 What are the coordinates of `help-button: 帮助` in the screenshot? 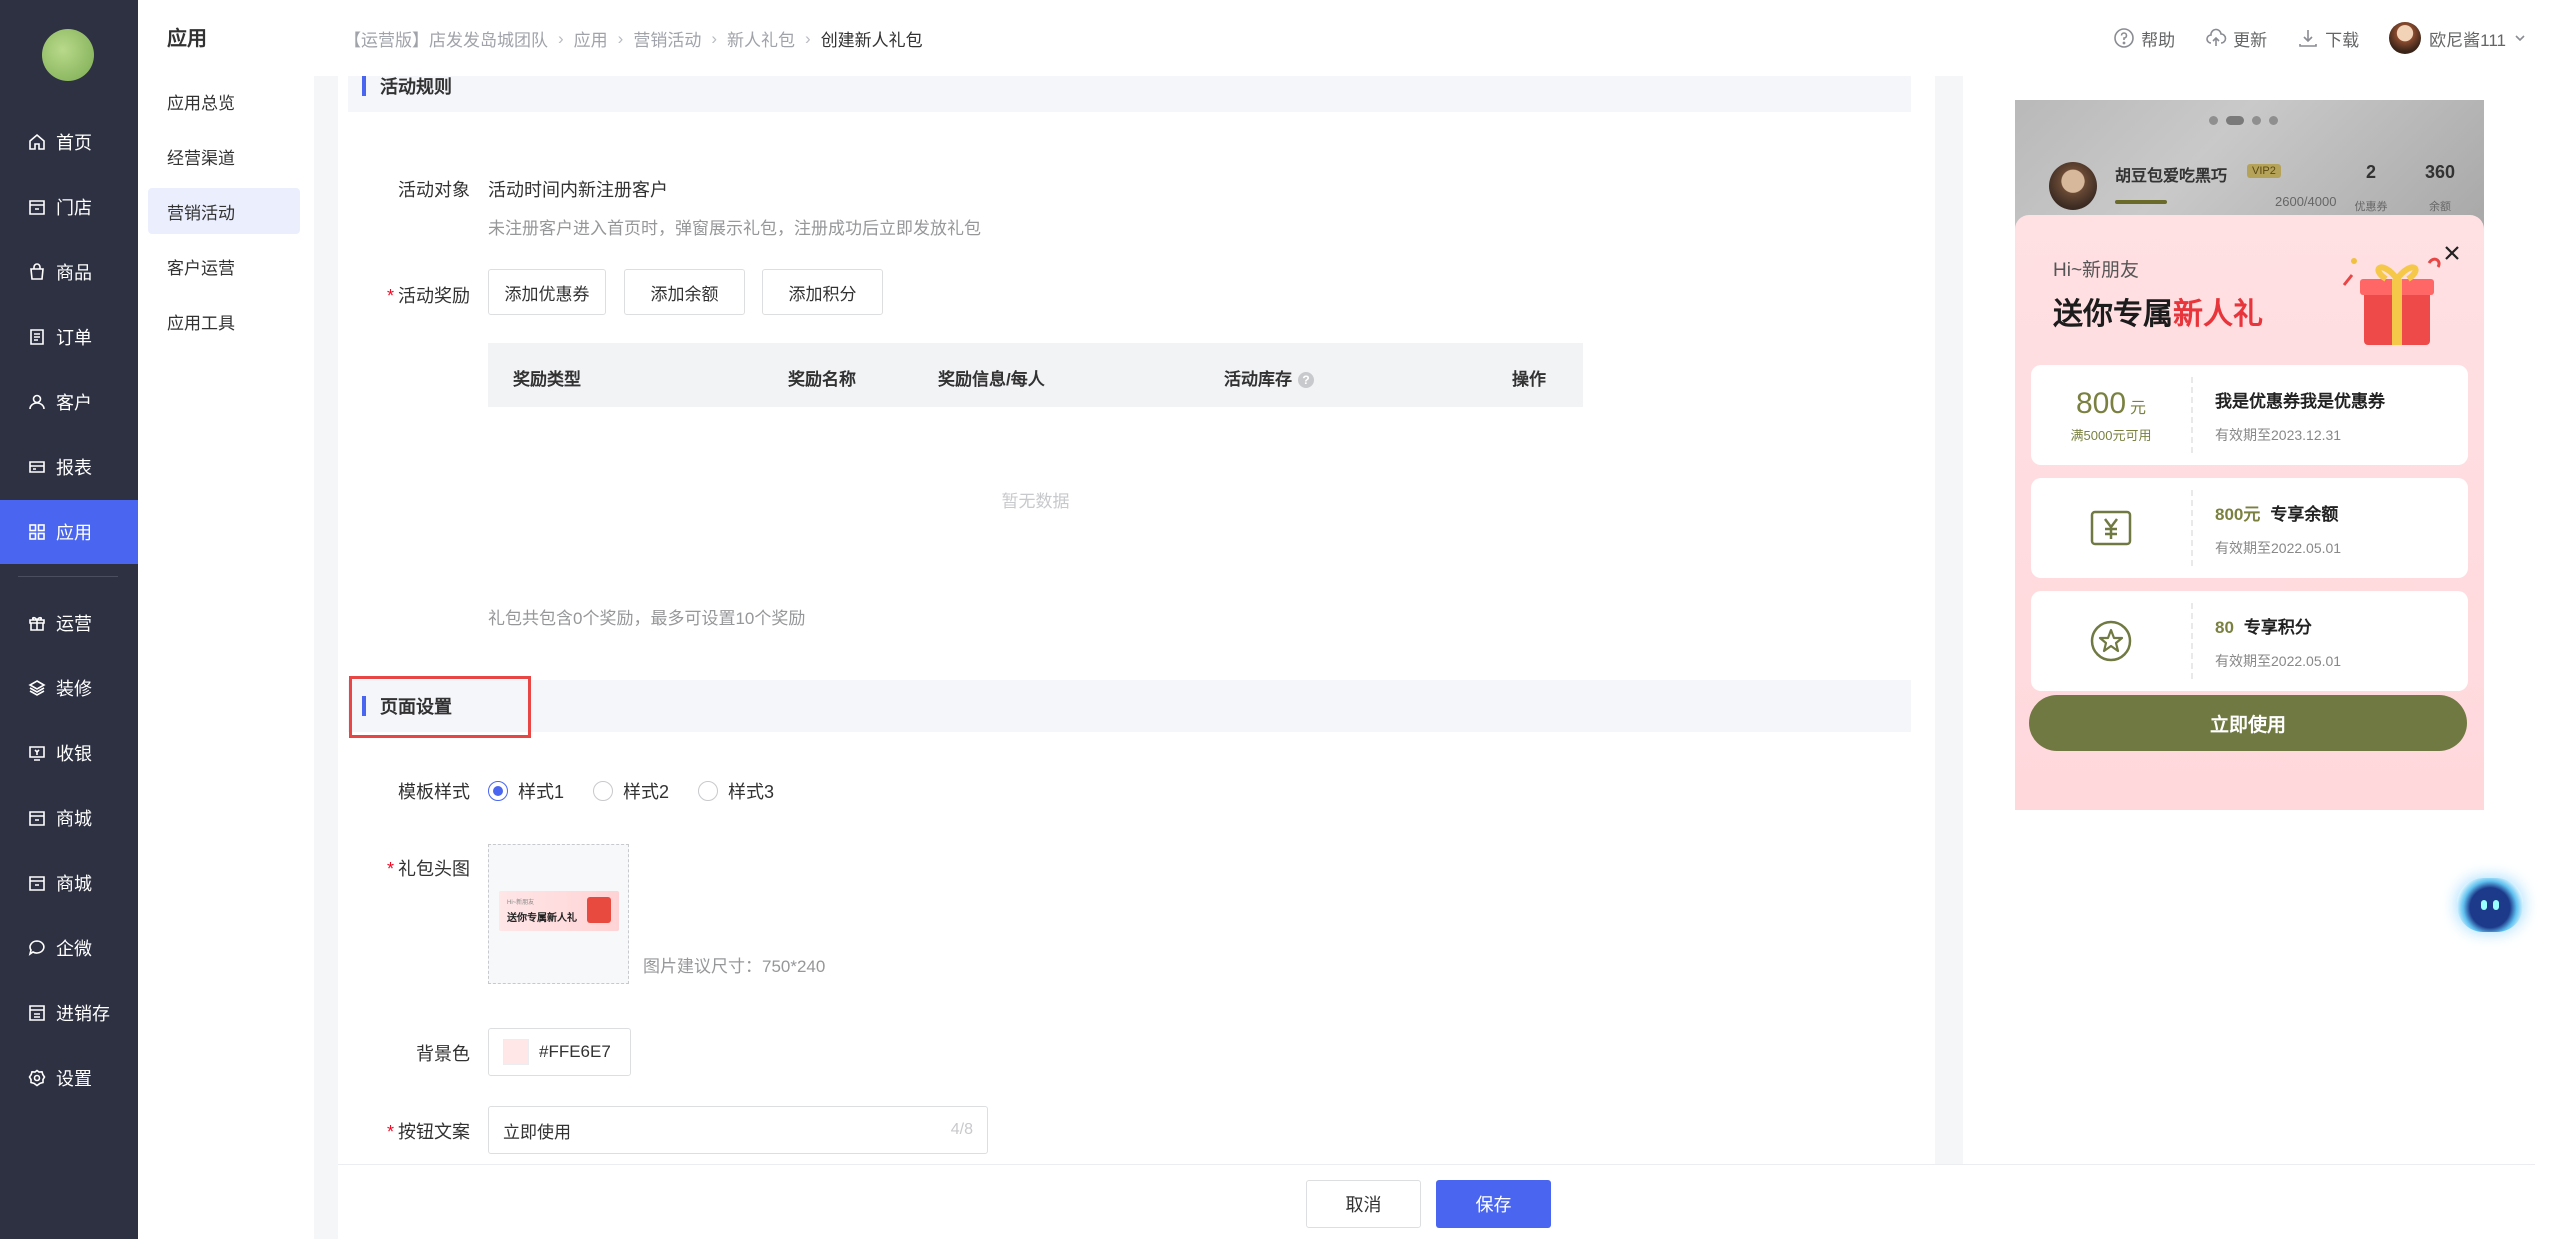 It's located at (2144, 38).